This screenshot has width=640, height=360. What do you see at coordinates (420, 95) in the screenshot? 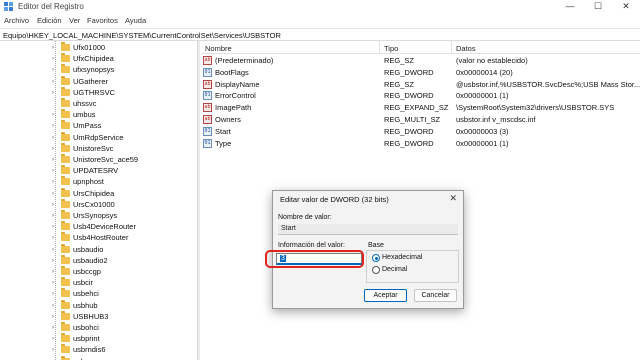
I see `value-row: 01 ErrorControl REG_DWORD 0x00000001 (1)` at bounding box center [420, 95].